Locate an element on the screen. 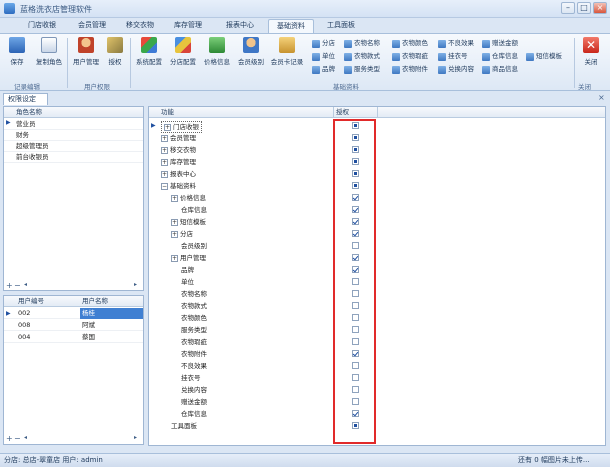 The height and width of the screenshot is (467, 610). member-card-record-button: 会员卡记录 is located at coordinates (287, 51).